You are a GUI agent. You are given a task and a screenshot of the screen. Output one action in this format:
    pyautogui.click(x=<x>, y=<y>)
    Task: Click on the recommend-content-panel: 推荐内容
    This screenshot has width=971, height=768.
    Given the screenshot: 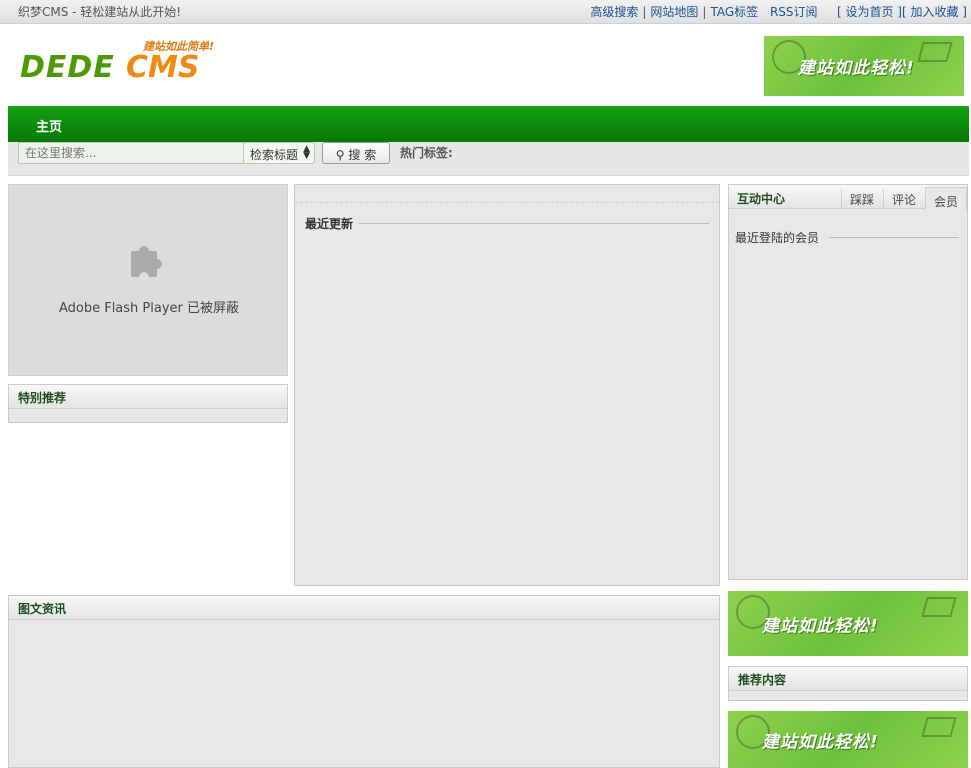 What is the action you would take?
    pyautogui.click(x=848, y=683)
    